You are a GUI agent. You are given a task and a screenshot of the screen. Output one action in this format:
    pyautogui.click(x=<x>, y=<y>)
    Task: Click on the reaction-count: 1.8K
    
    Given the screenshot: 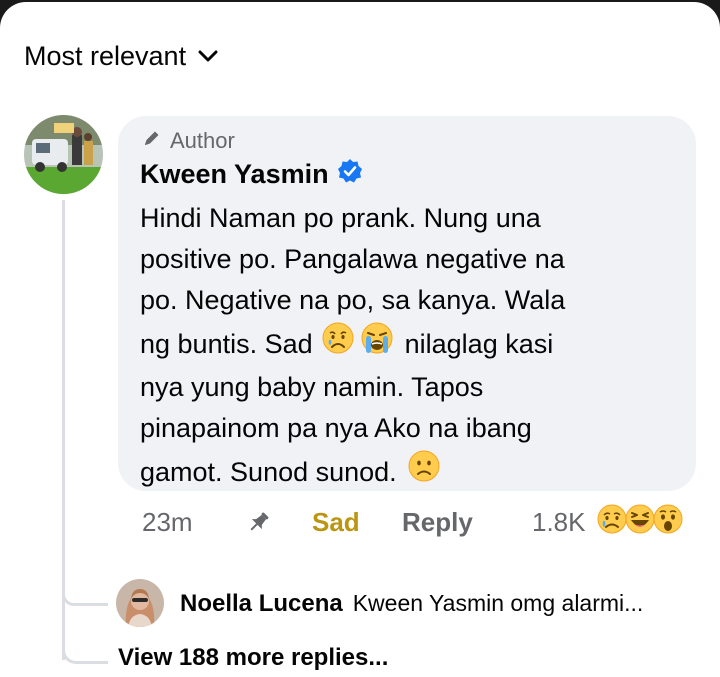 What is the action you would take?
    pyautogui.click(x=559, y=521)
    